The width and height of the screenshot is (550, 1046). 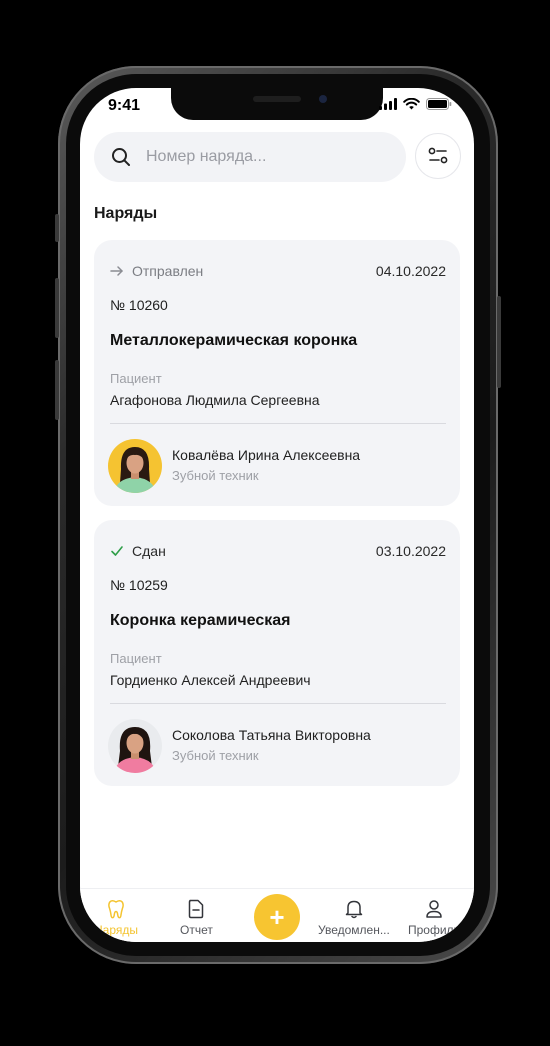 I want to click on search-bar, so click(x=250, y=157).